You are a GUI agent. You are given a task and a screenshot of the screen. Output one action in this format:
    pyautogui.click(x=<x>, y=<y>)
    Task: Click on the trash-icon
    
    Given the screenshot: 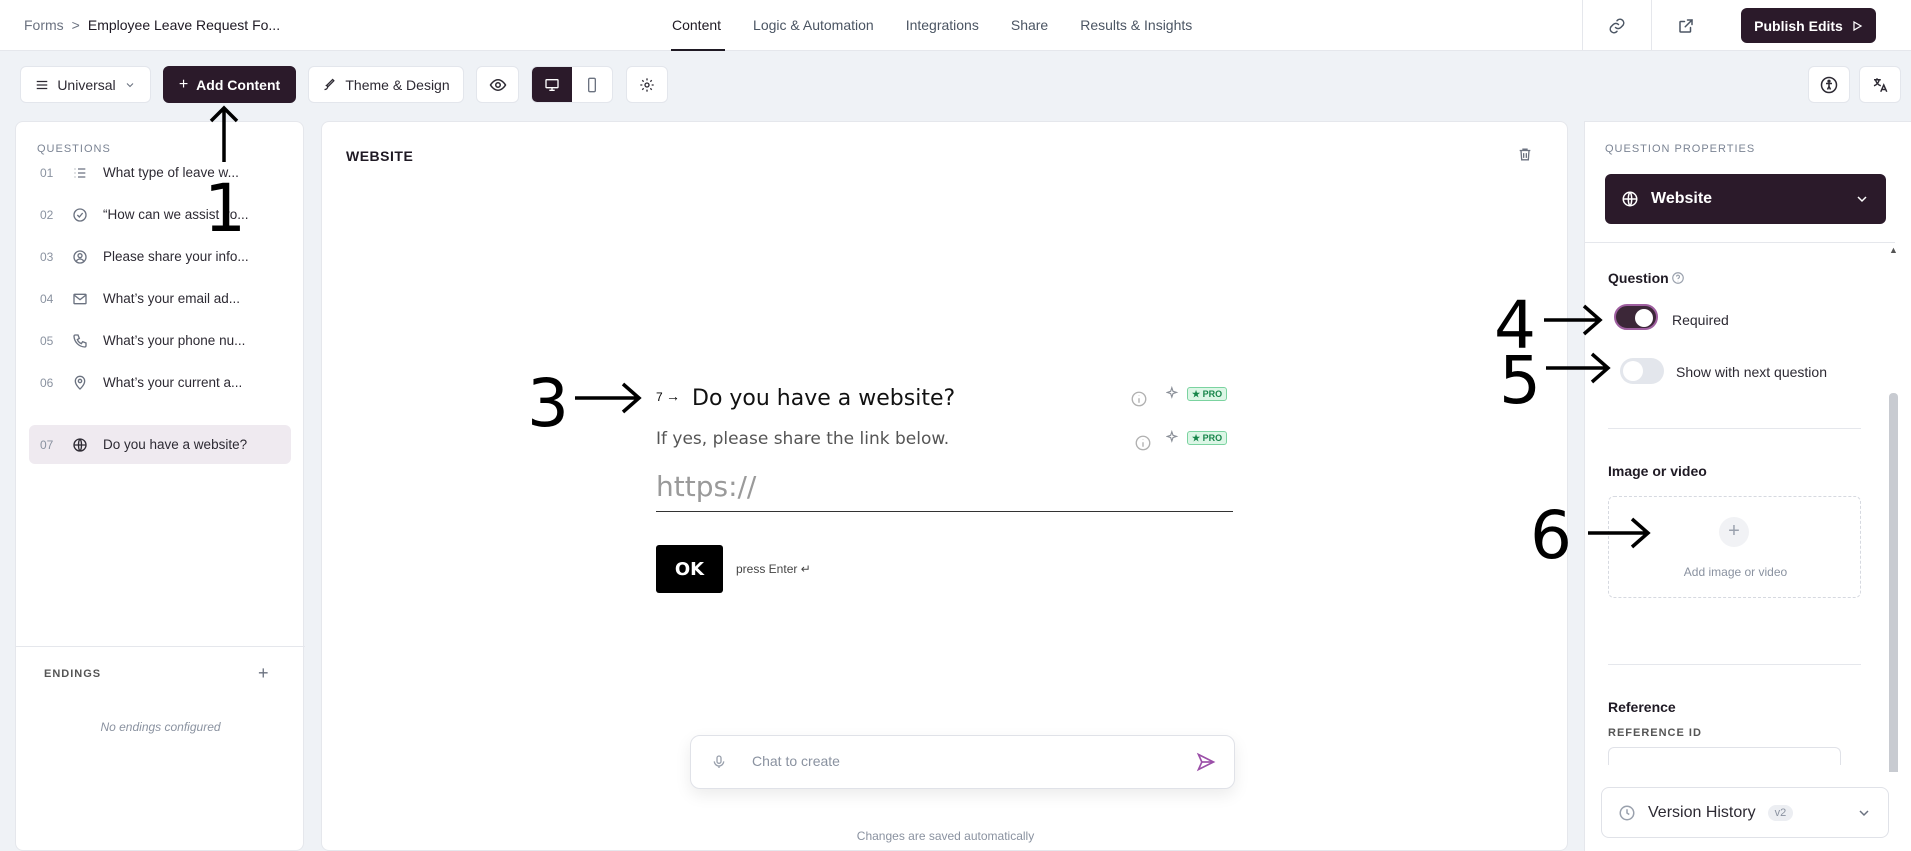 What is the action you would take?
    pyautogui.click(x=1525, y=156)
    